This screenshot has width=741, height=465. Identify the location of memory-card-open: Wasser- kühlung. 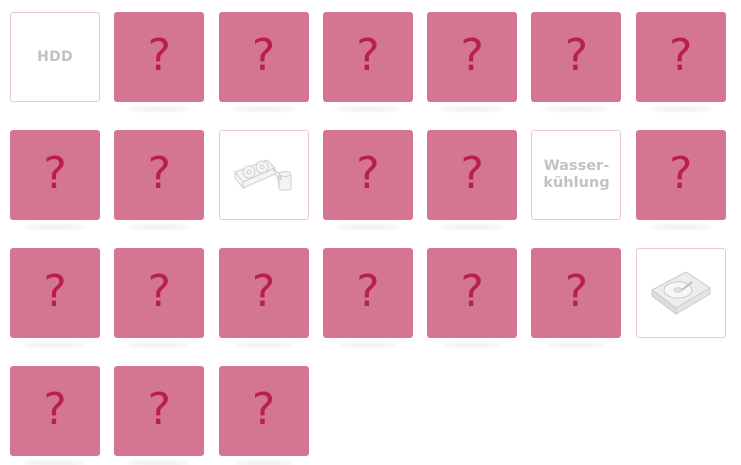
(576, 175).